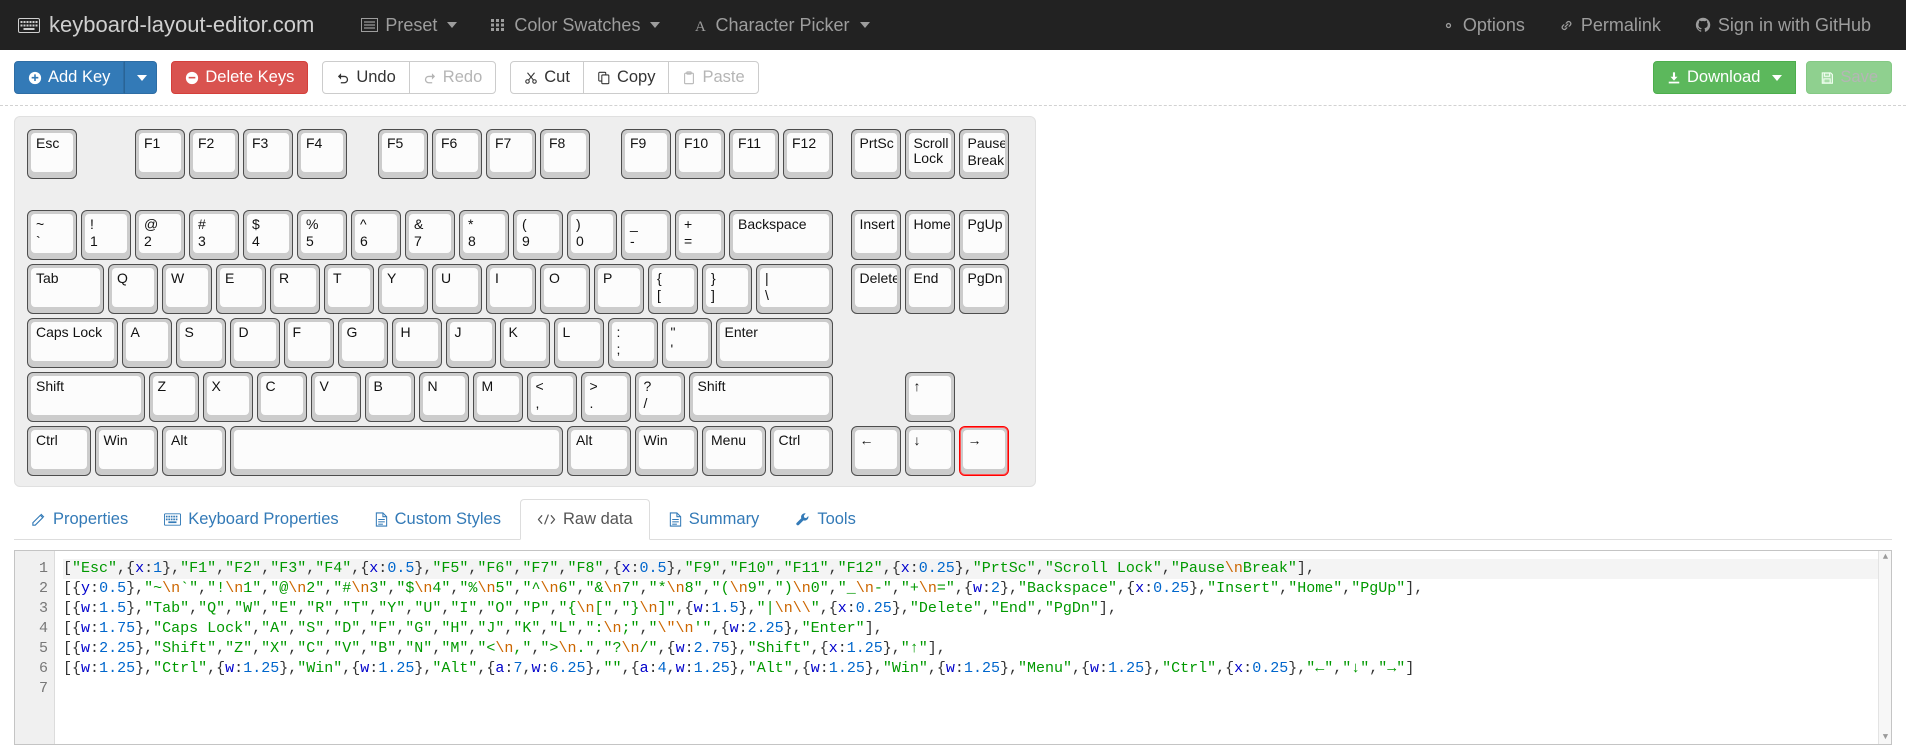  Describe the element at coordinates (983, 235) in the screenshot. I see `keyboard-key: PgUp` at that location.